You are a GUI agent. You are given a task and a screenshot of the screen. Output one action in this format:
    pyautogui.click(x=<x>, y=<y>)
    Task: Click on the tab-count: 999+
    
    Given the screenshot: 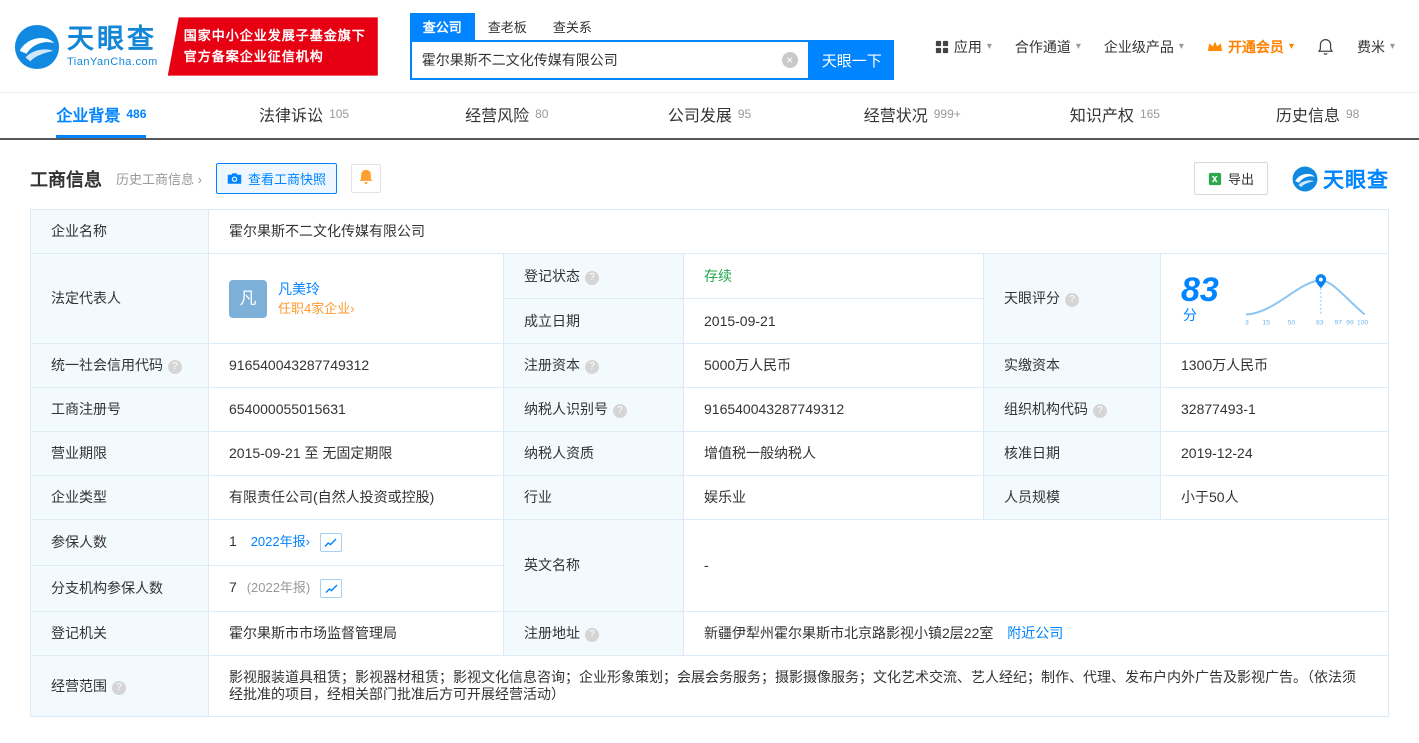 What is the action you would take?
    pyautogui.click(x=947, y=114)
    